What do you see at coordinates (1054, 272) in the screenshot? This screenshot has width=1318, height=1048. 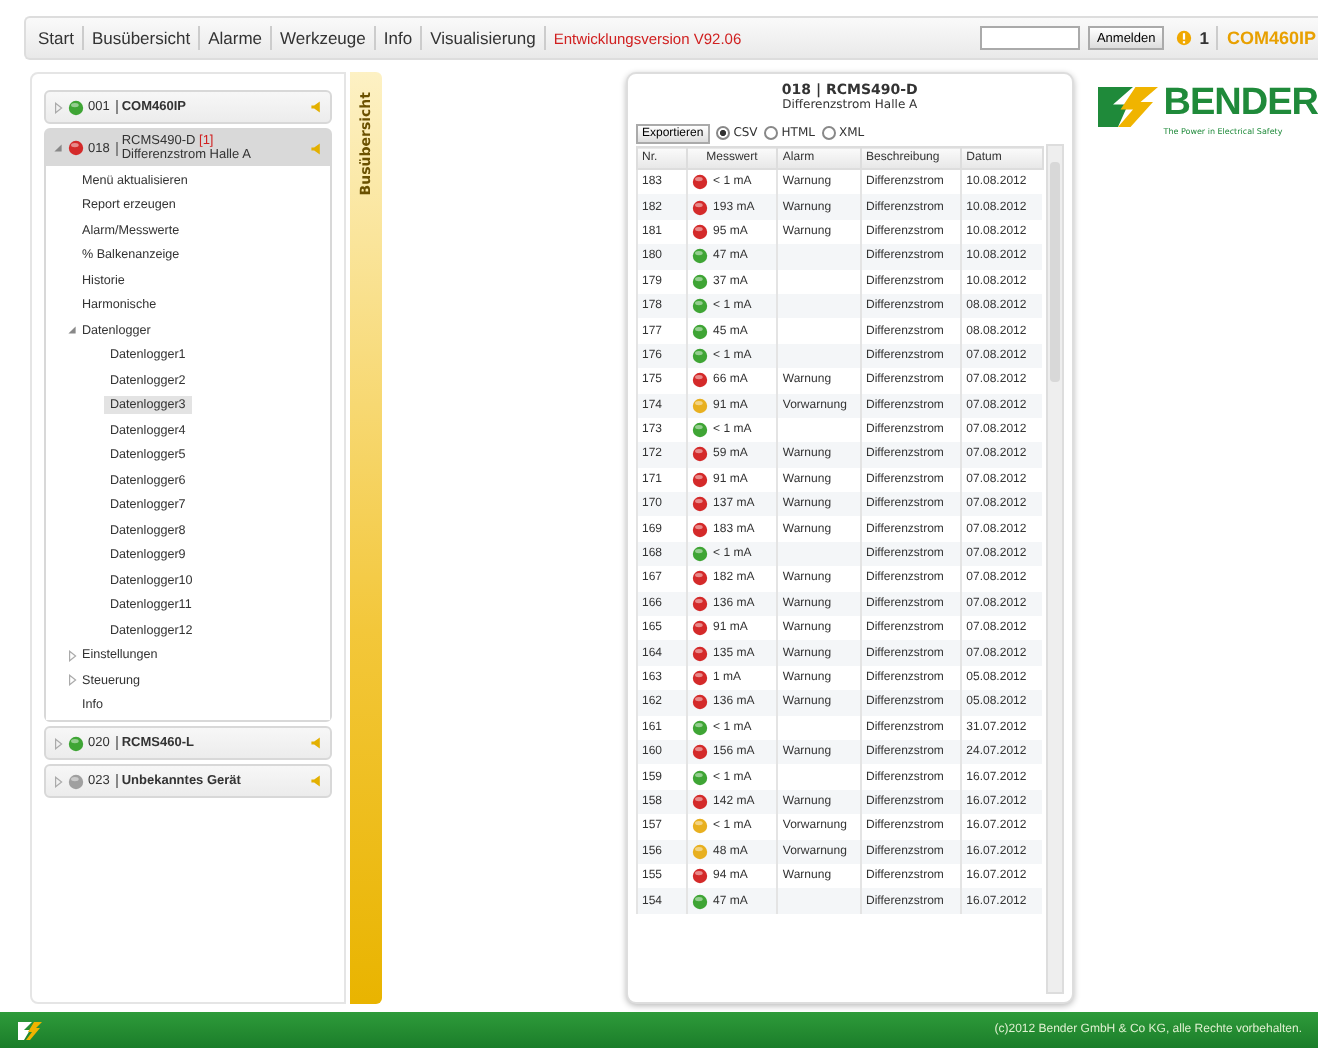 I see `scroll-thumb` at bounding box center [1054, 272].